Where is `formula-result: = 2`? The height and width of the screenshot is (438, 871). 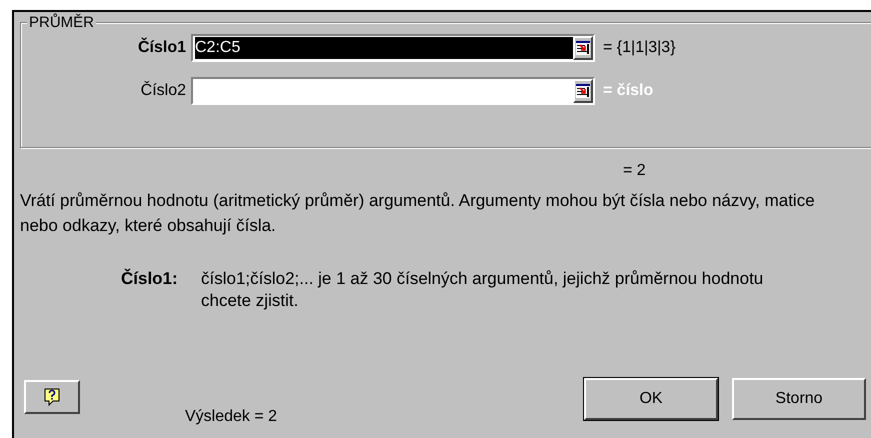
formula-result: = 2 is located at coordinates (634, 170).